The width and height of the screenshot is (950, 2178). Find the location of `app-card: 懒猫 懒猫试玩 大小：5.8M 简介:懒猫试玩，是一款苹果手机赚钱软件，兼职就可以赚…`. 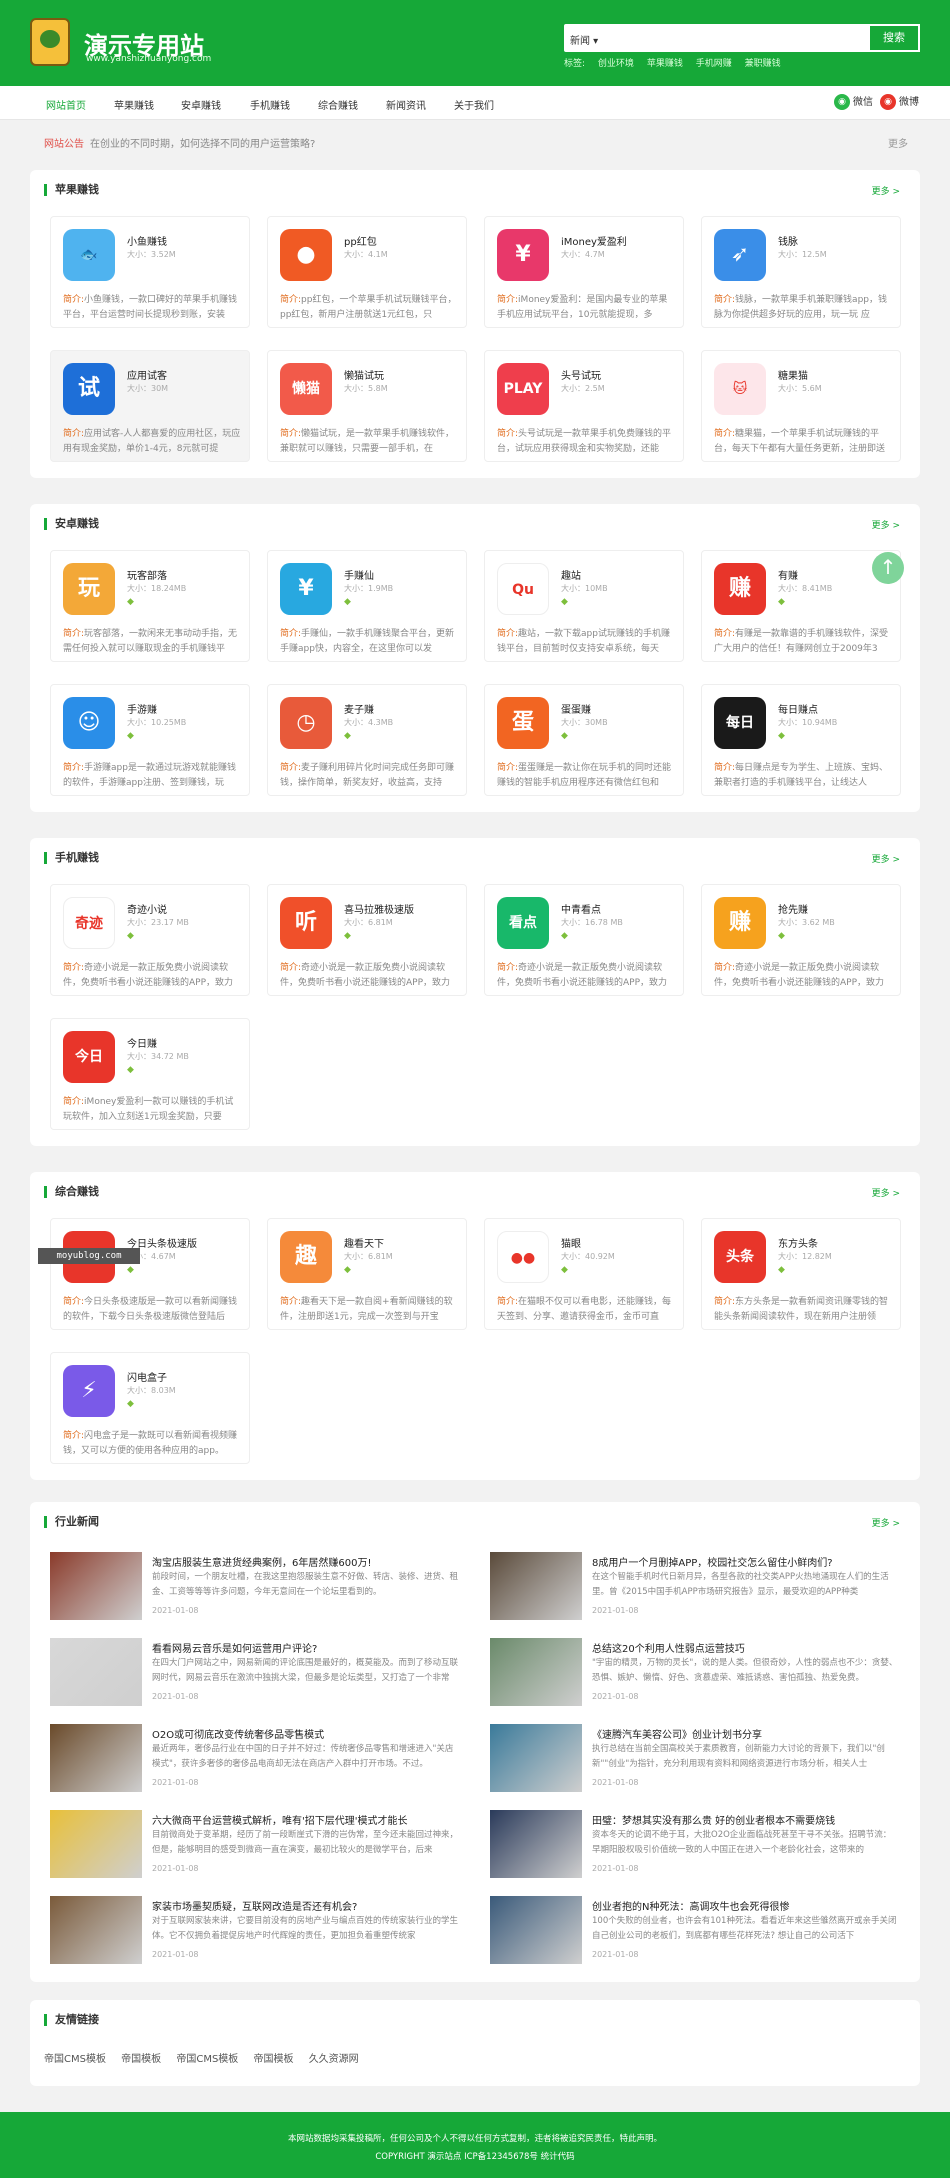

app-card: 懒猫 懒猫试玩 大小：5.8M 简介:懒猫试玩，是一款苹果手机赚钱软件，兼职就可以赚… is located at coordinates (367, 406).